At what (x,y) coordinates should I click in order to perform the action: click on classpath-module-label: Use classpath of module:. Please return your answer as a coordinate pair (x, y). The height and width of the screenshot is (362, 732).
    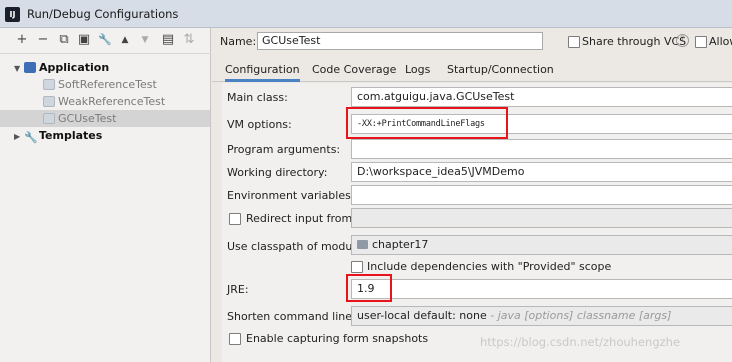
    Looking at the image, I should click on (296, 246).